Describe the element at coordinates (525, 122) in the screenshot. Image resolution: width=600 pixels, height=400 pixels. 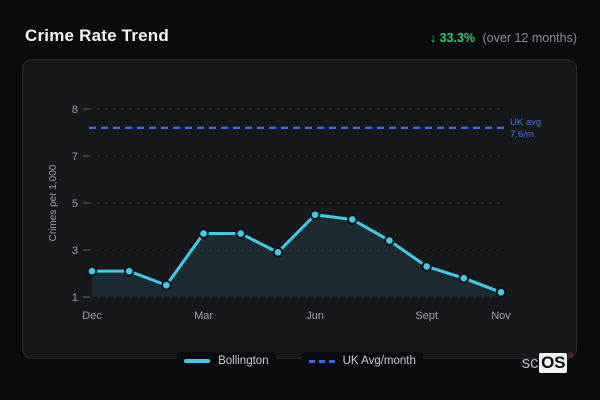
I see `uk-avg-label: UK avg` at that location.